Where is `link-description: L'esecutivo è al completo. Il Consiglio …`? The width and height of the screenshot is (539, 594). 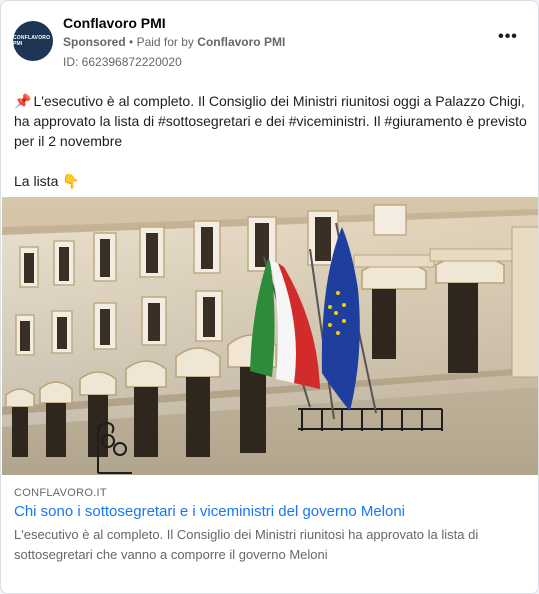 link-description: L'esecutivo è al completo. Il Consiglio … is located at coordinates (246, 544).